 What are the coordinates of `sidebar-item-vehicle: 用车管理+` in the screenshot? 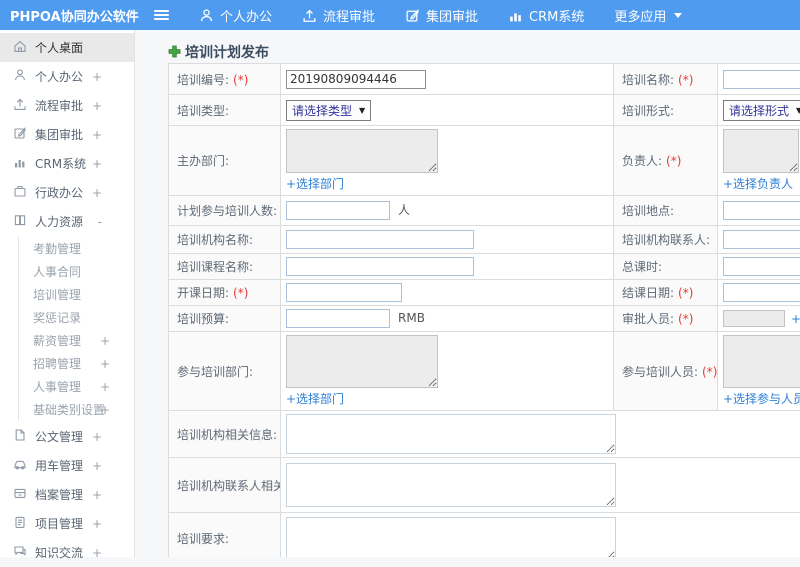 It's located at (67, 465).